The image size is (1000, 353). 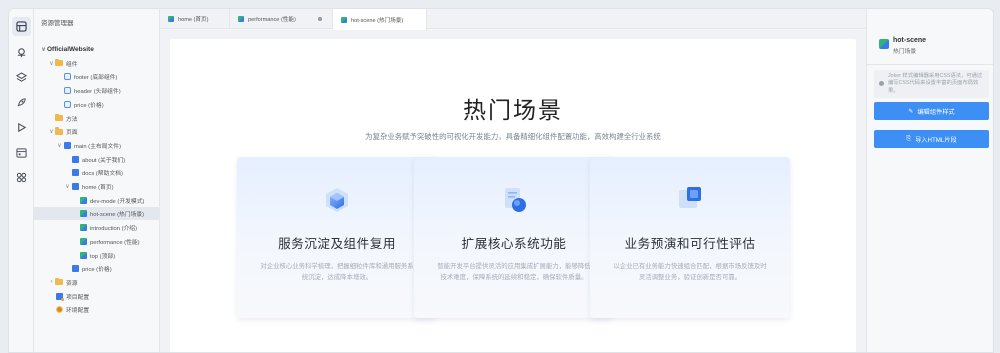 I want to click on tree-item: docs (帮助文档), so click(x=97, y=172).